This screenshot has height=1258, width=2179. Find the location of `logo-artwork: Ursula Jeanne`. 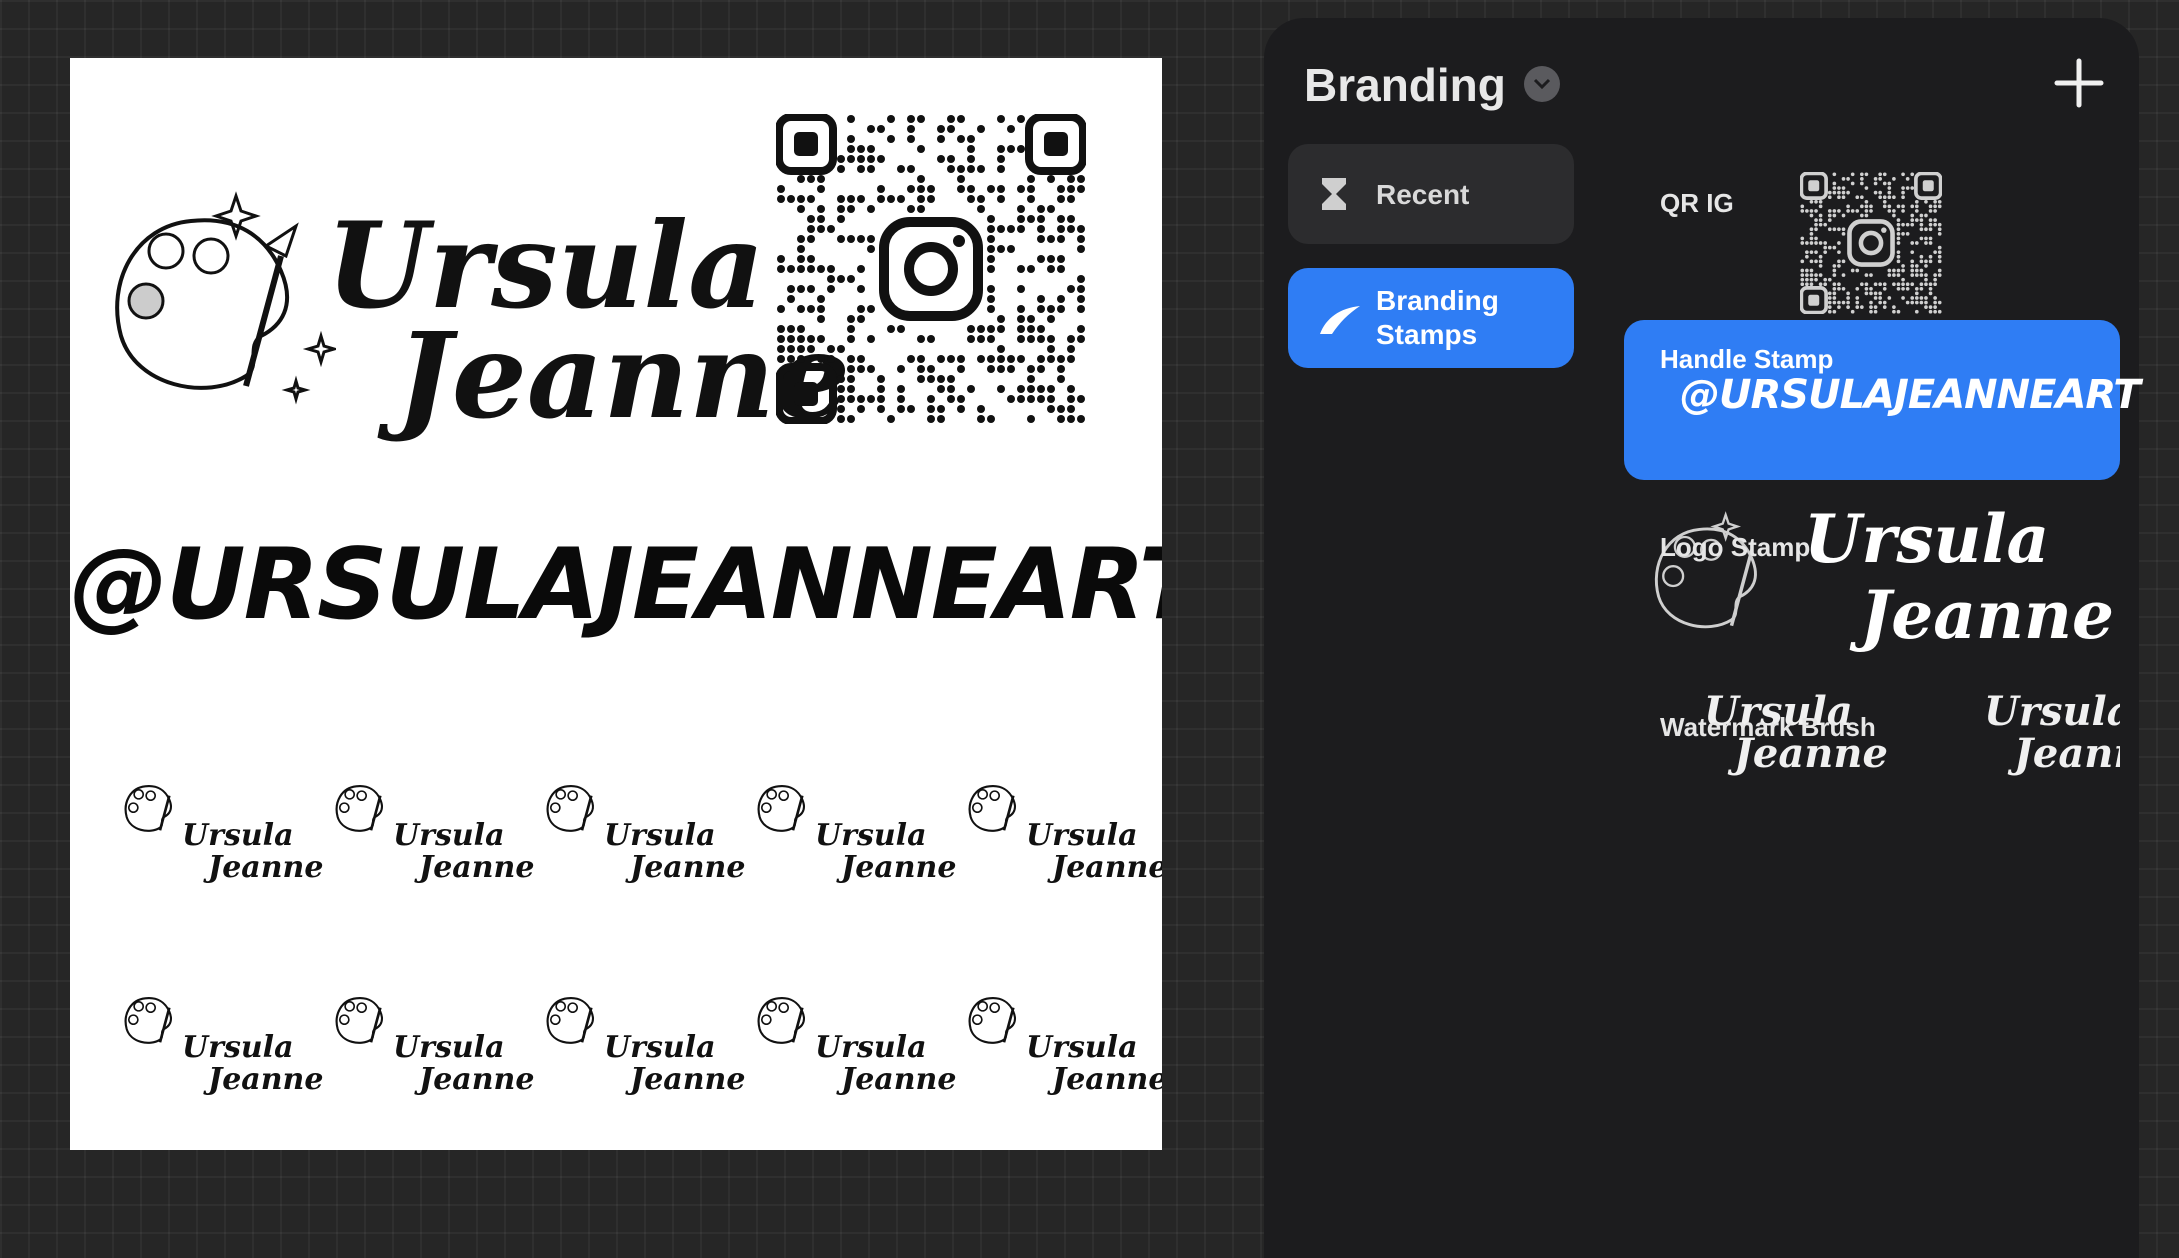

logo-artwork: Ursula Jeanne is located at coordinates (473, 321).